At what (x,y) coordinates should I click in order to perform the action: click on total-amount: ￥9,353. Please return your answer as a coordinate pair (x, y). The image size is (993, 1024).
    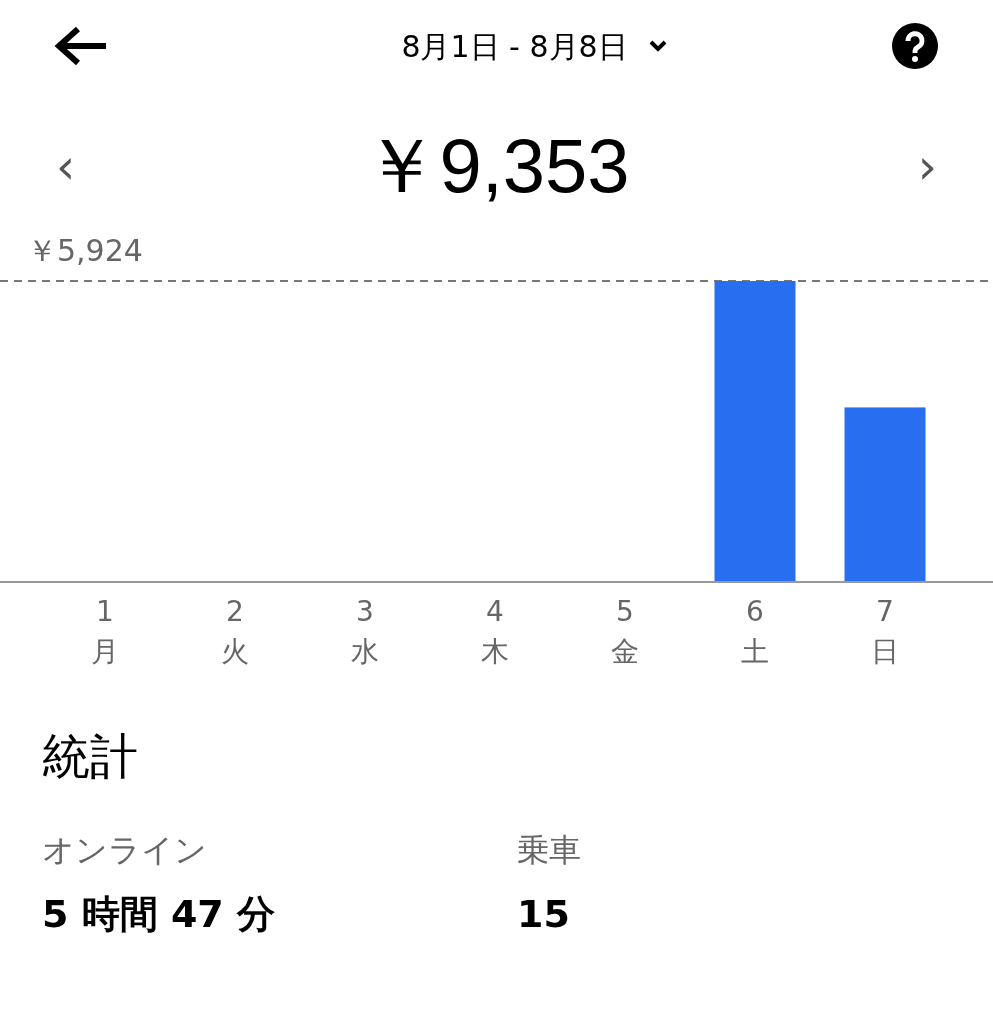
    Looking at the image, I should click on (496, 166).